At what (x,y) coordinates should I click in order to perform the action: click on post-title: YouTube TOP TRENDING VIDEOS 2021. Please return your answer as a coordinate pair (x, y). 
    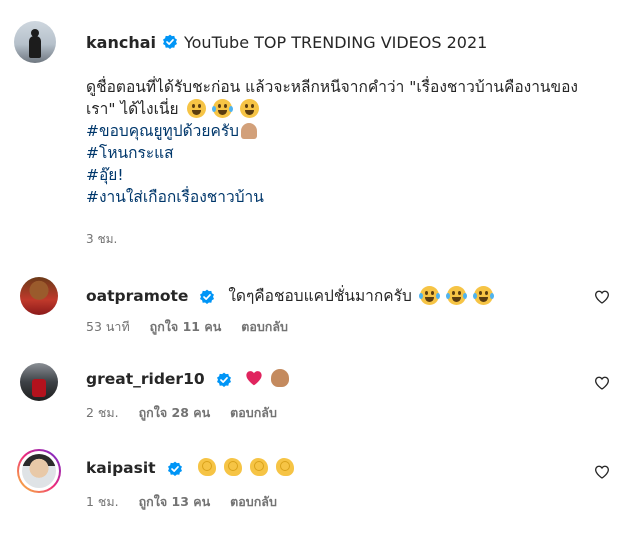
    Looking at the image, I should click on (335, 42).